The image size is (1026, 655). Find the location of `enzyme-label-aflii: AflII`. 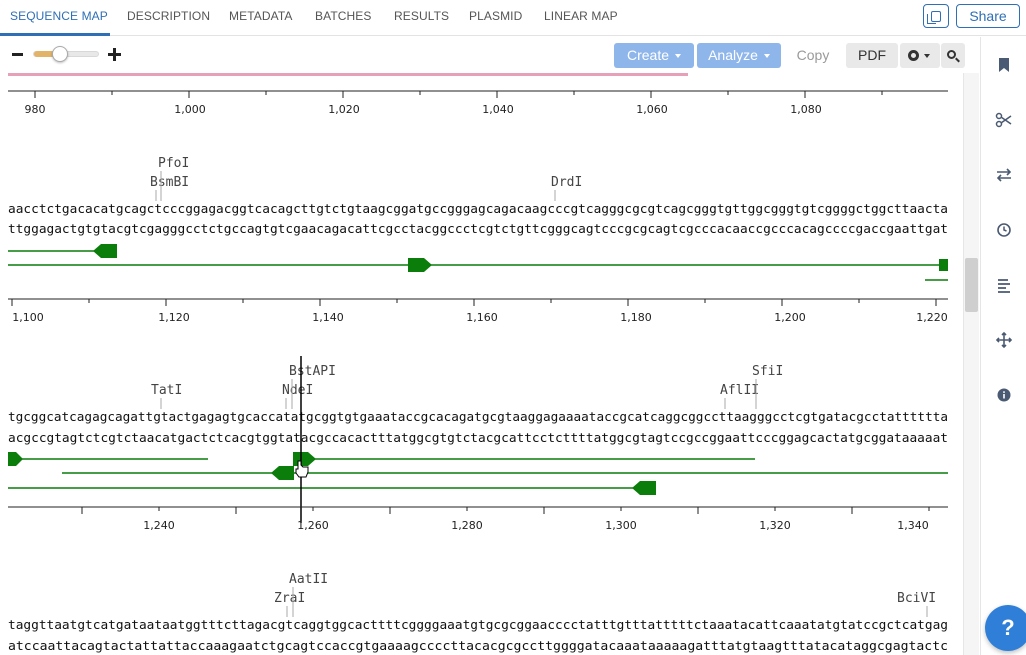

enzyme-label-aflii: AflII is located at coordinates (739, 390).